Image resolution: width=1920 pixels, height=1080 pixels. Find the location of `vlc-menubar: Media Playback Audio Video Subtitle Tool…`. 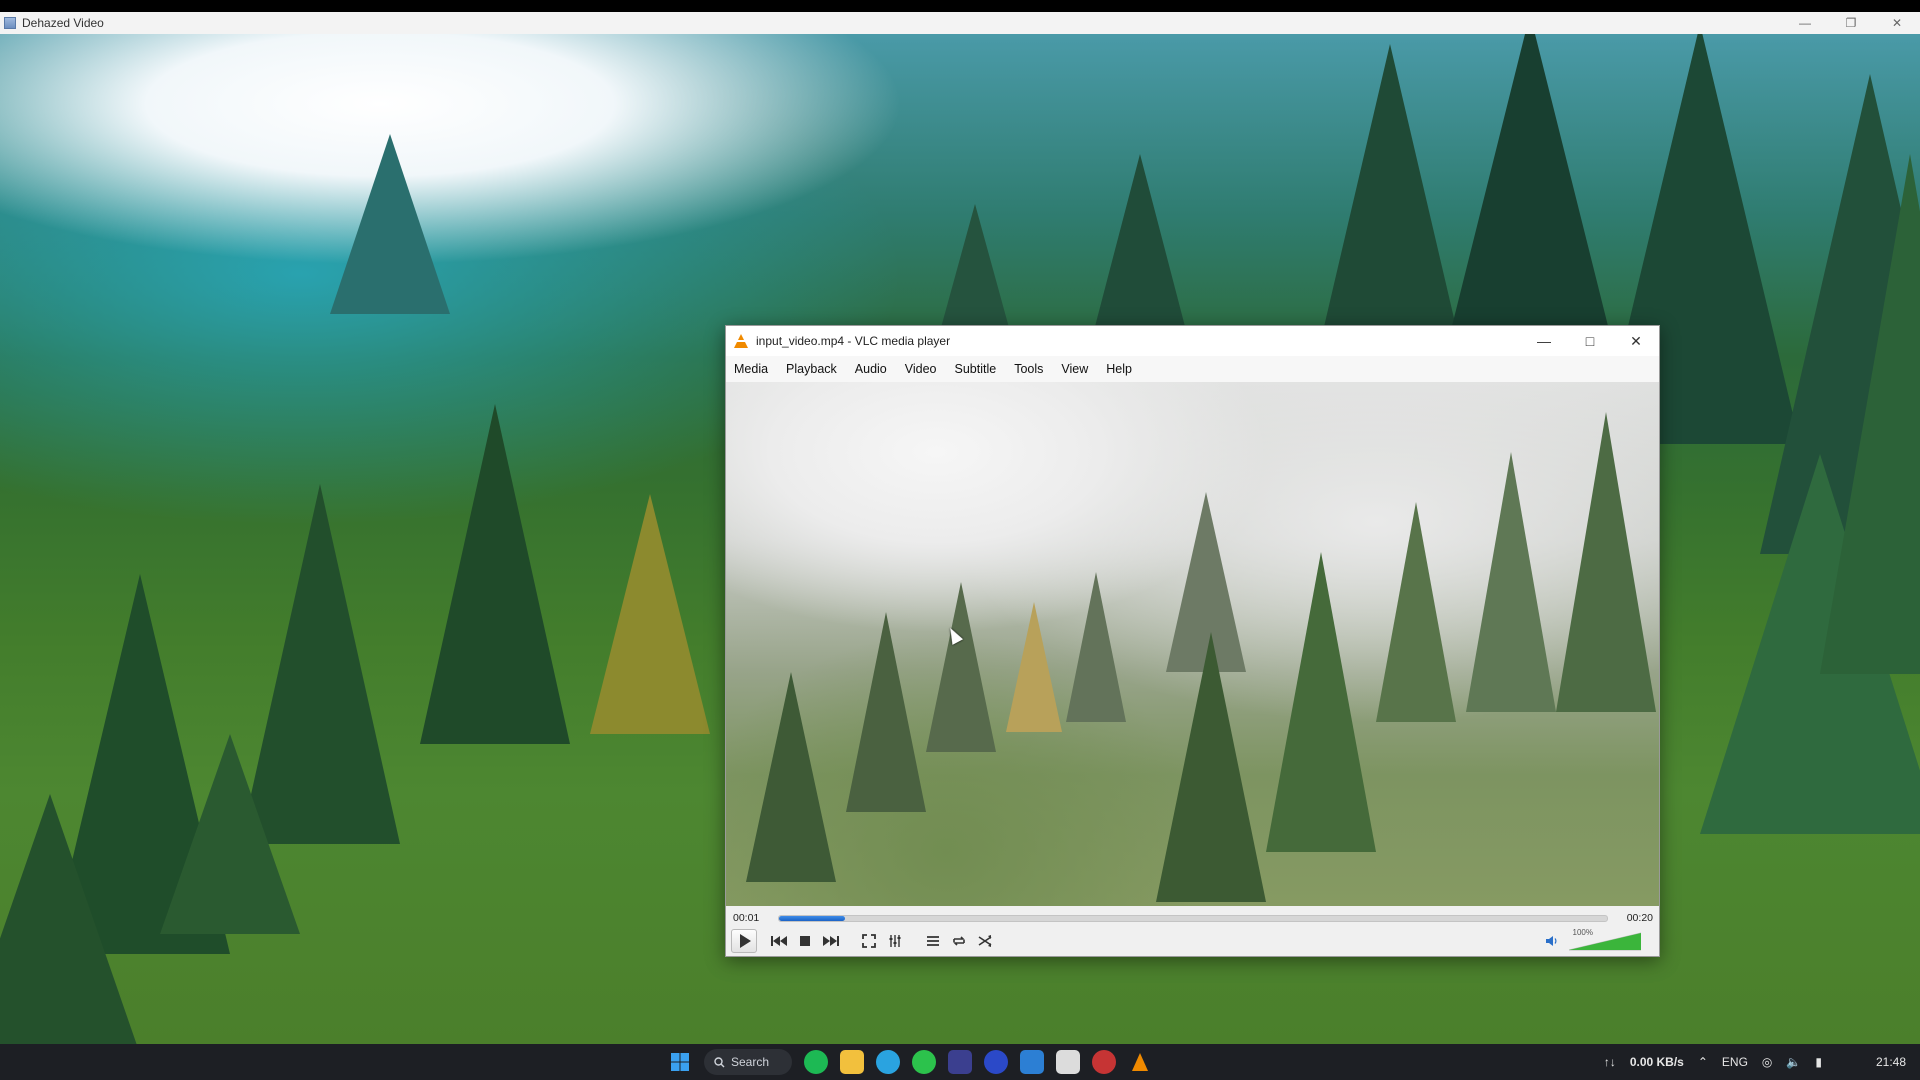

vlc-menubar: Media Playback Audio Video Subtitle Tool… is located at coordinates (1192, 369).